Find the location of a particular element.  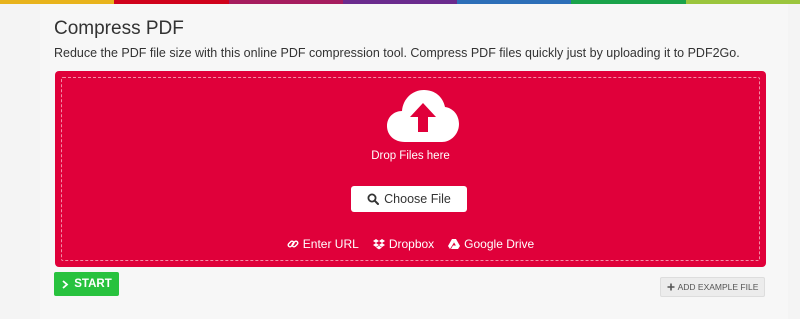

page-title: Compress PDF is located at coordinates (119, 28).